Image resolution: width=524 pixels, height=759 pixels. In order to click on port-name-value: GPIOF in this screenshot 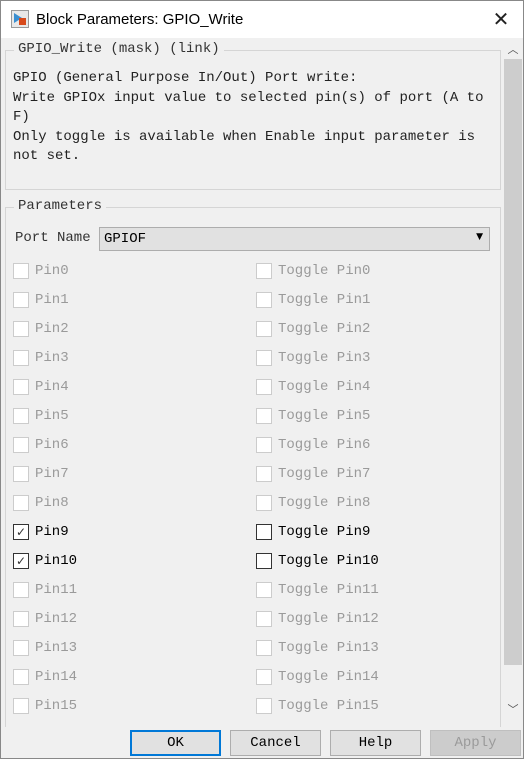, I will do `click(125, 239)`.